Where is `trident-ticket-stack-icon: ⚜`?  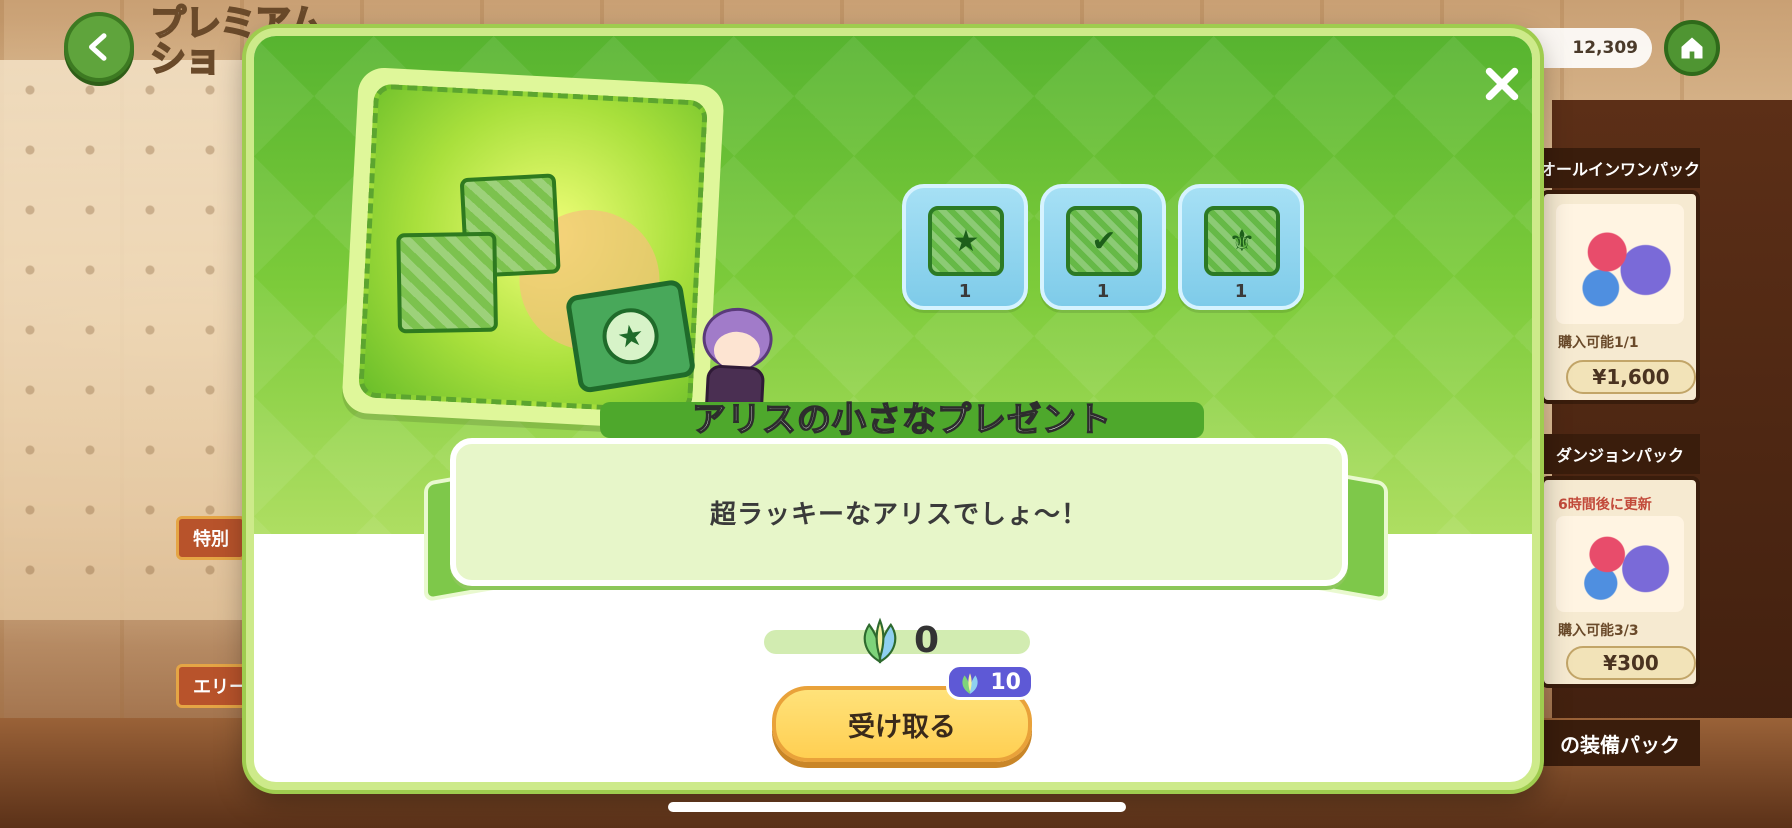
trident-ticket-stack-icon: ⚜ is located at coordinates (1242, 241).